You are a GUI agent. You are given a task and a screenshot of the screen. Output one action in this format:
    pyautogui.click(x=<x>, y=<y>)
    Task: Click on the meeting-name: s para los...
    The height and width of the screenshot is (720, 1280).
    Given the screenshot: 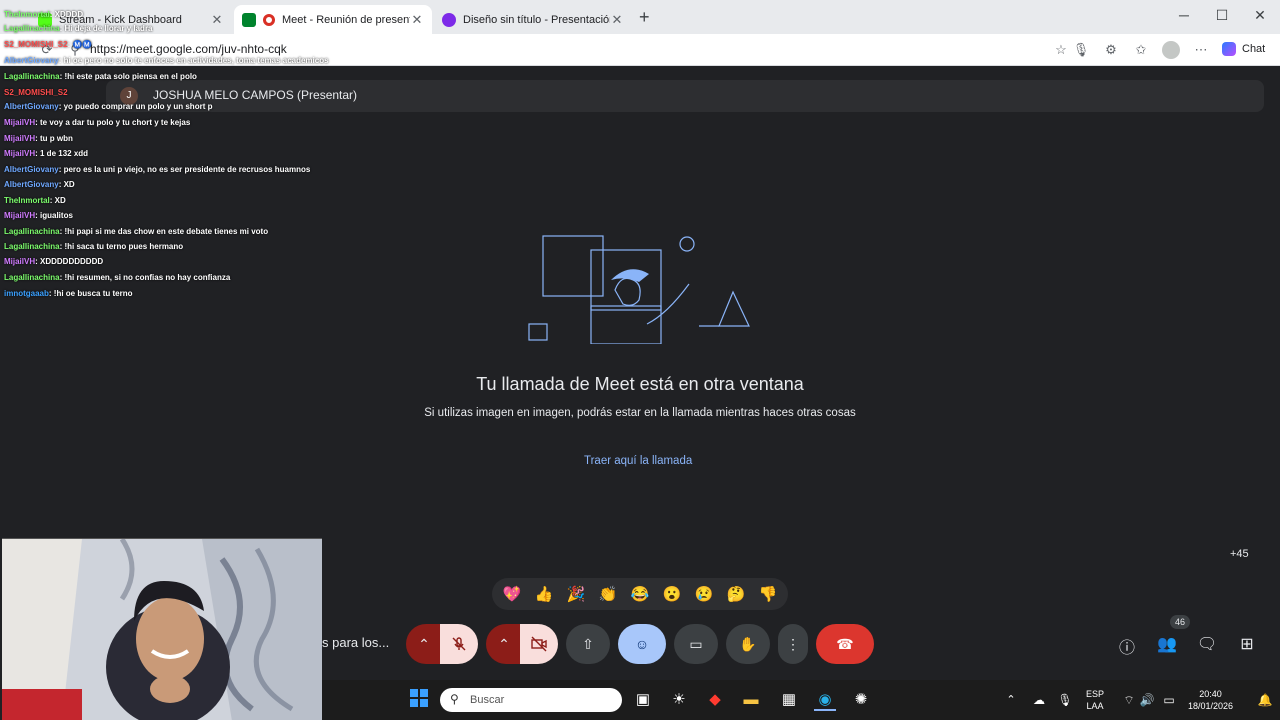 What is the action you would take?
    pyautogui.click(x=356, y=642)
    